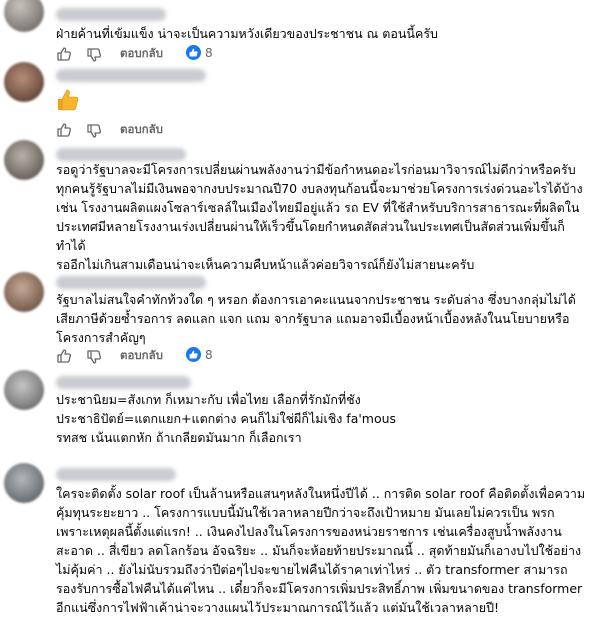 The height and width of the screenshot is (630, 600). What do you see at coordinates (68, 100) in the screenshot?
I see `thumbs-up-emoji-icon` at bounding box center [68, 100].